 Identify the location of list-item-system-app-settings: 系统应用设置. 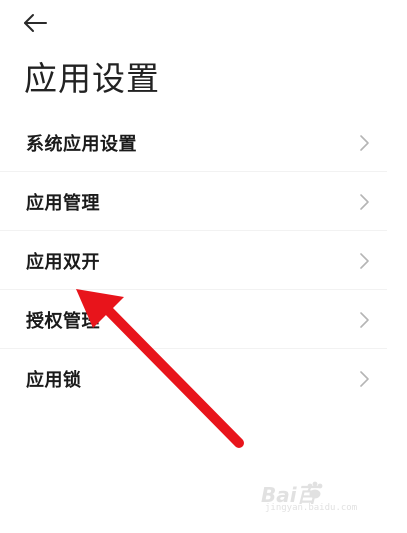
(203, 142).